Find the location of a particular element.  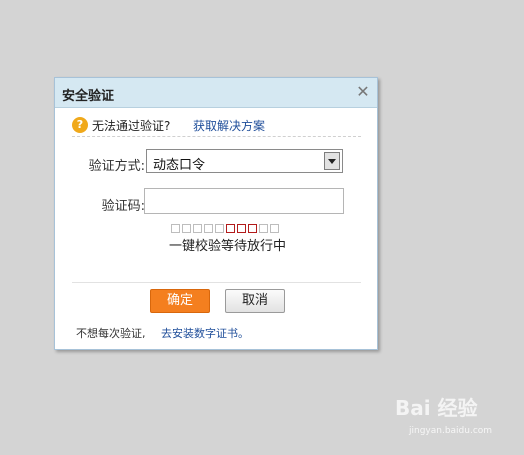

verification-method-value: 动态口令 is located at coordinates (179, 165).